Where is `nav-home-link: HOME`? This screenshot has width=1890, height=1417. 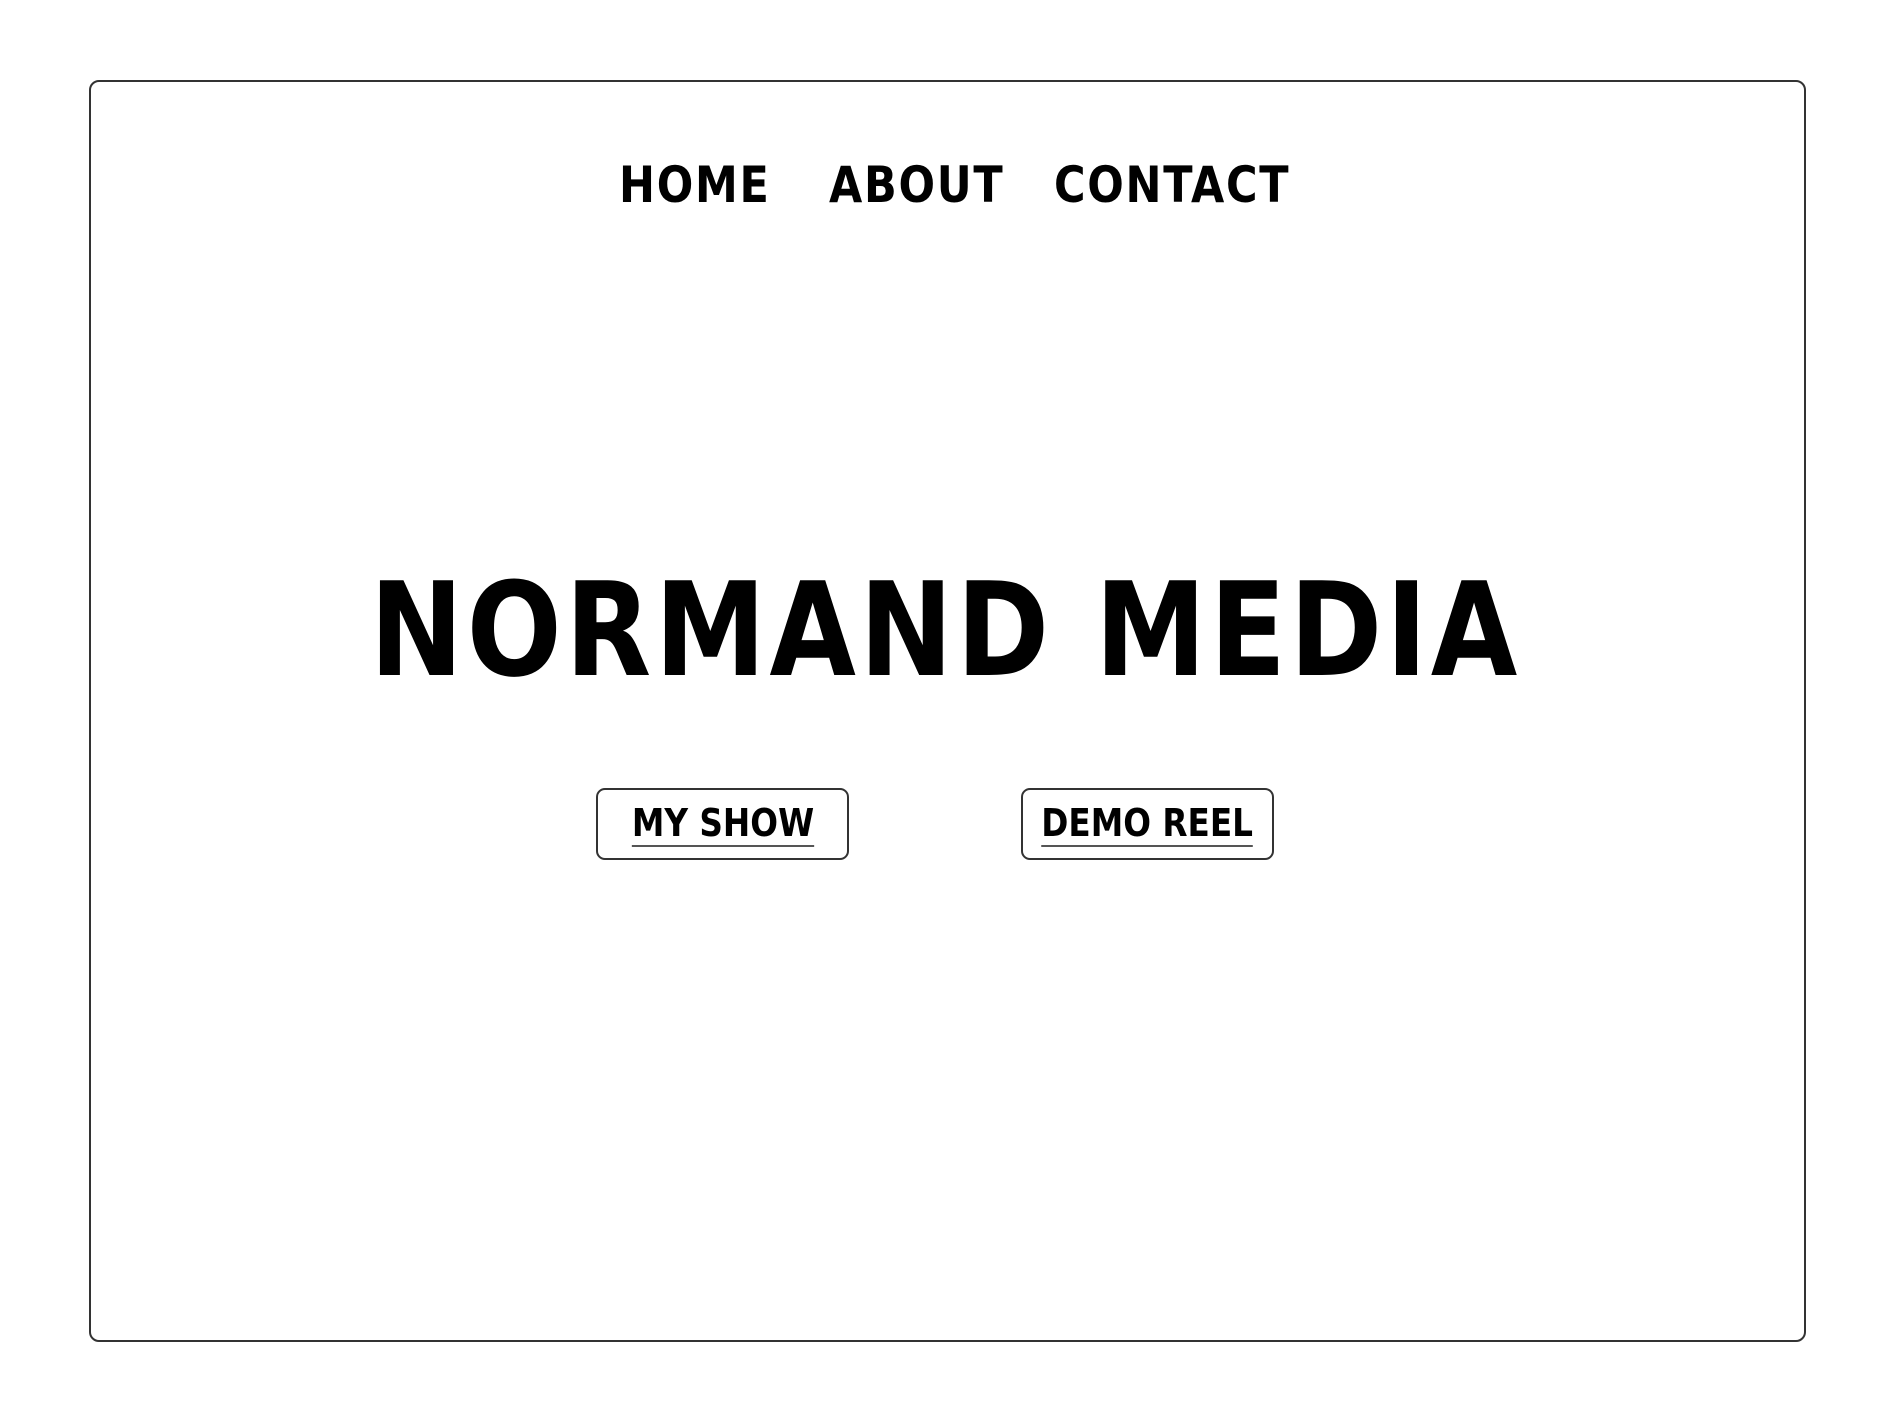
nav-home-link: HOME is located at coordinates (695, 185).